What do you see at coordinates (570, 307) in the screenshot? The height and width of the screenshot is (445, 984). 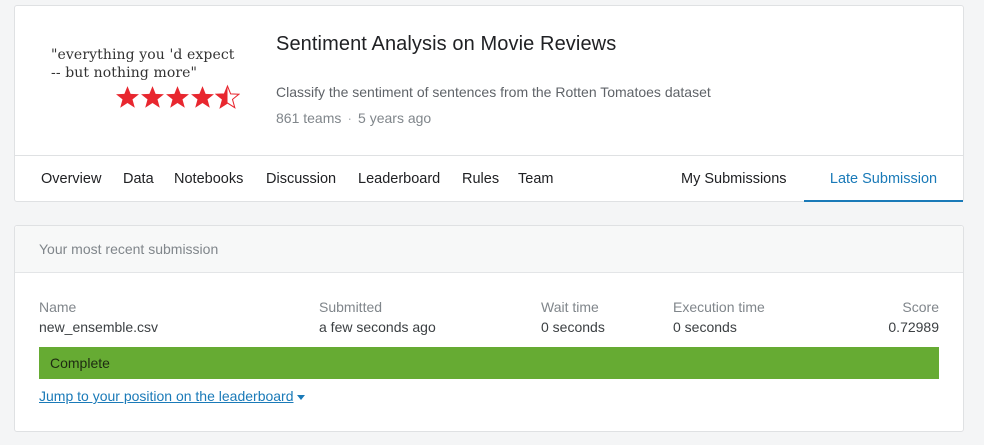 I see `wait-time-label: Wait time` at bounding box center [570, 307].